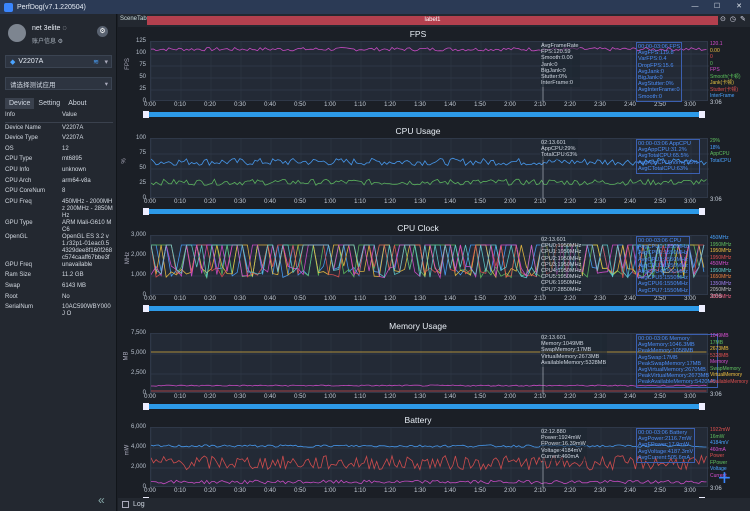 The height and width of the screenshot is (511, 750). Describe the element at coordinates (59, 311) in the screenshot. I see `table-row: SerialNum 10AC590WBY000J O` at that location.